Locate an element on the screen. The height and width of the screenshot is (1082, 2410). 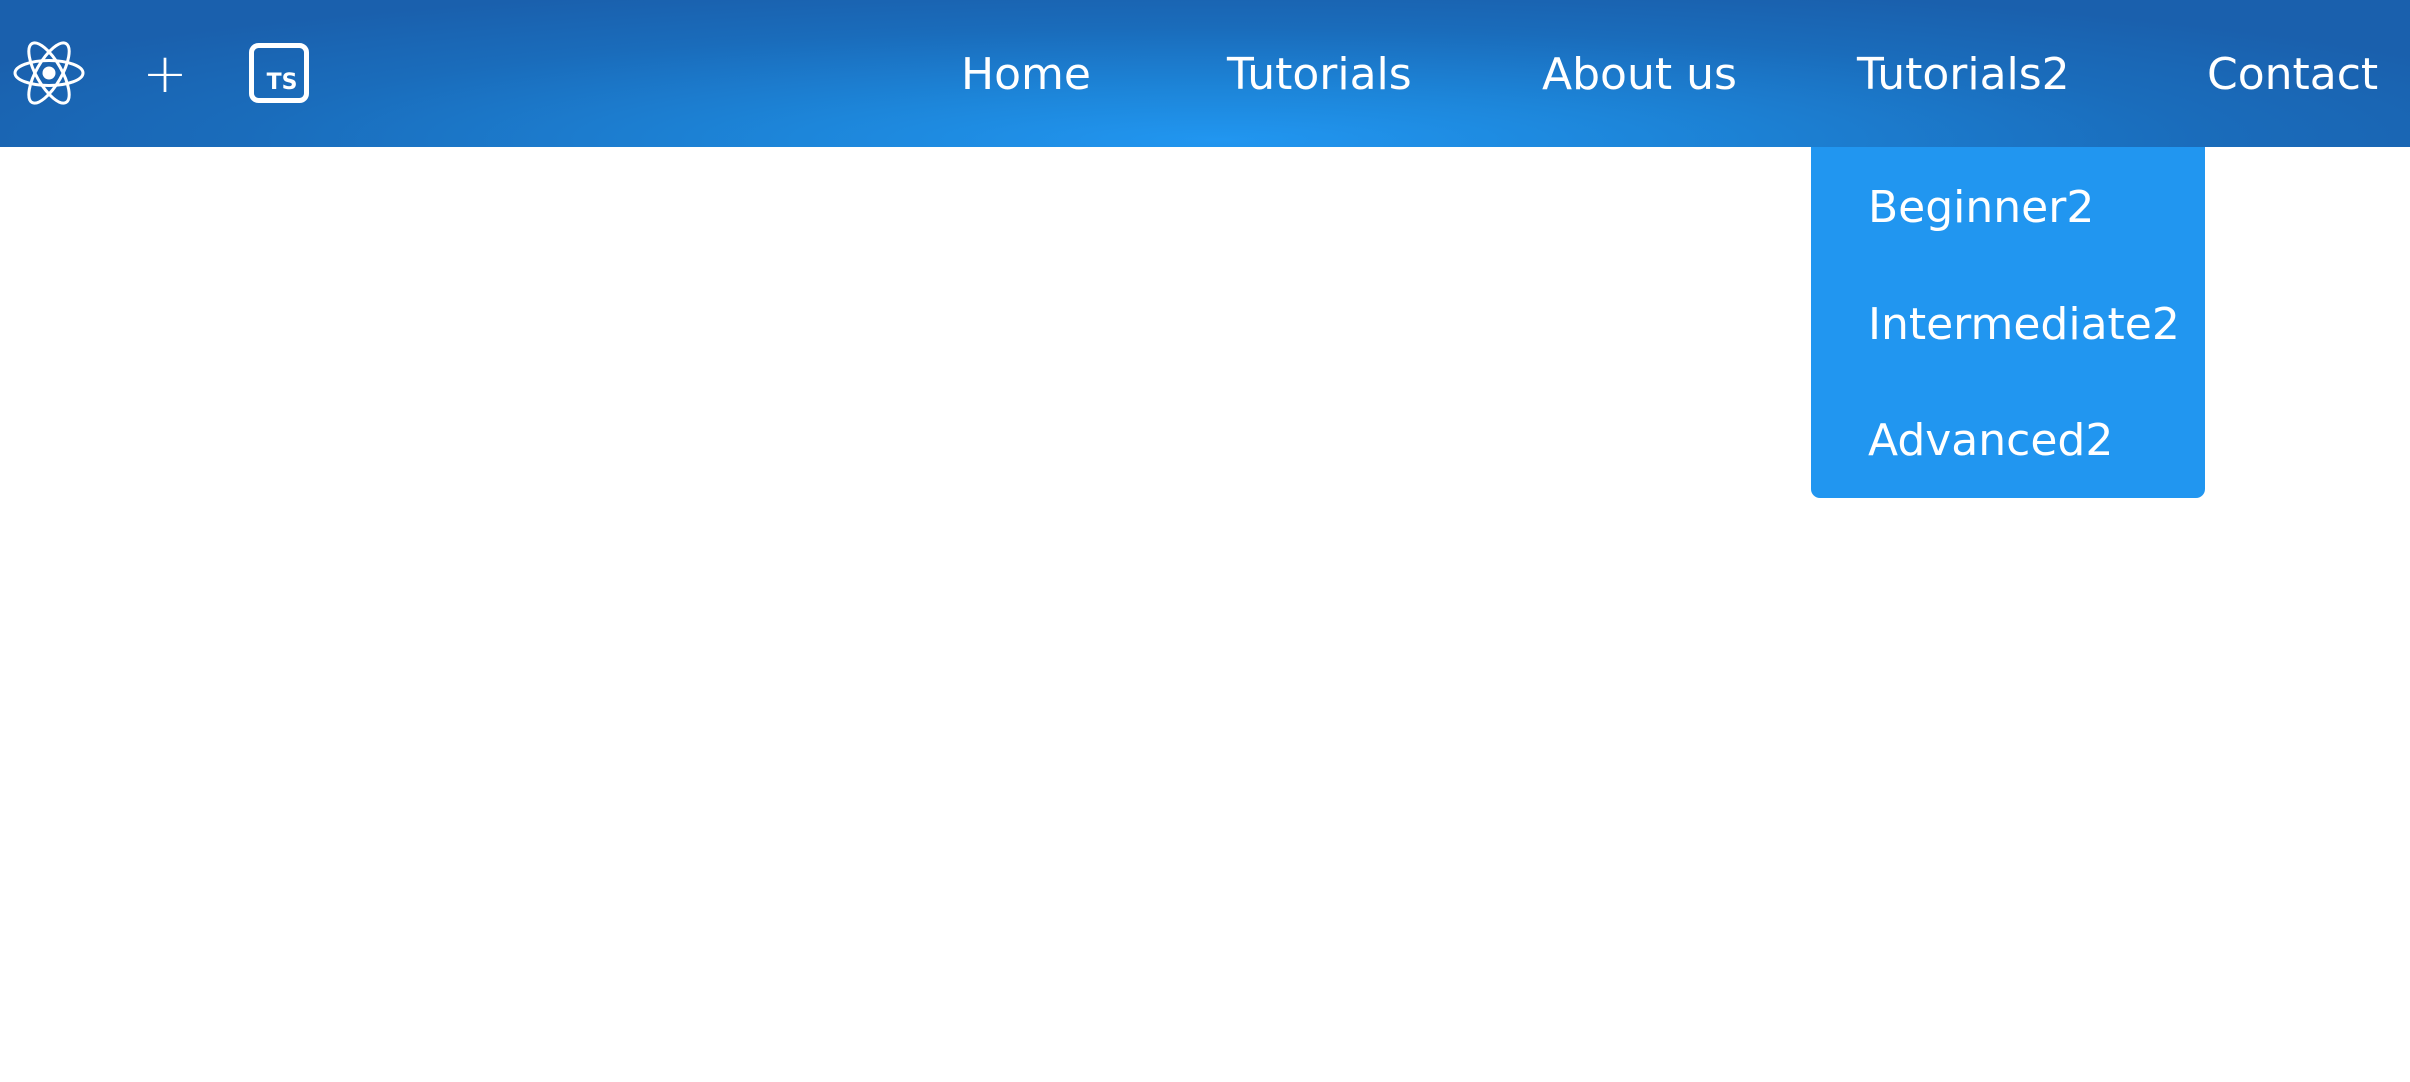
typescript-logo-icon: TS is located at coordinates (279, 73).